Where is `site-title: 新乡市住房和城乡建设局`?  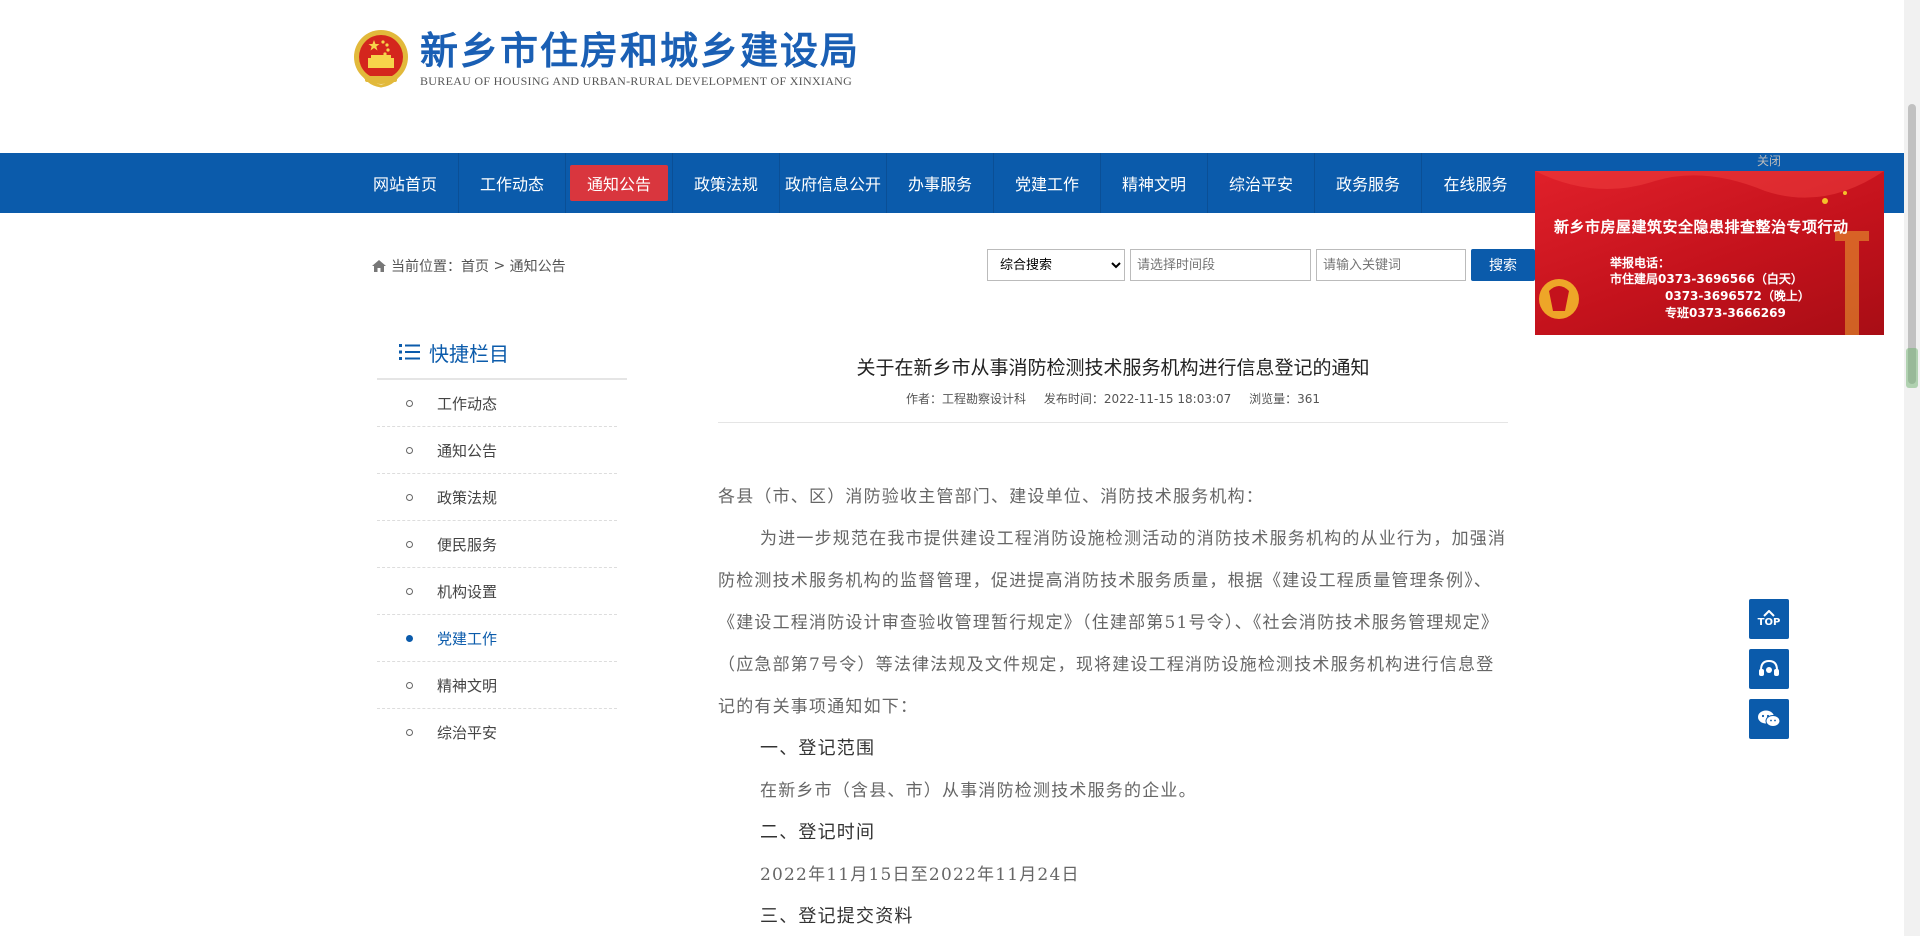 site-title: 新乡市住房和城乡建设局 is located at coordinates (640, 50).